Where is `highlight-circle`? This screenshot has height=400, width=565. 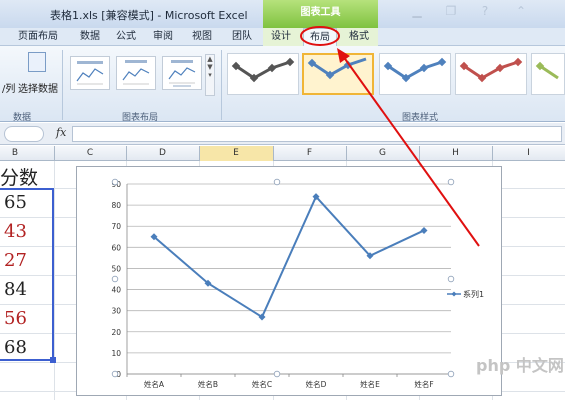
highlight-circle is located at coordinates (320, 36).